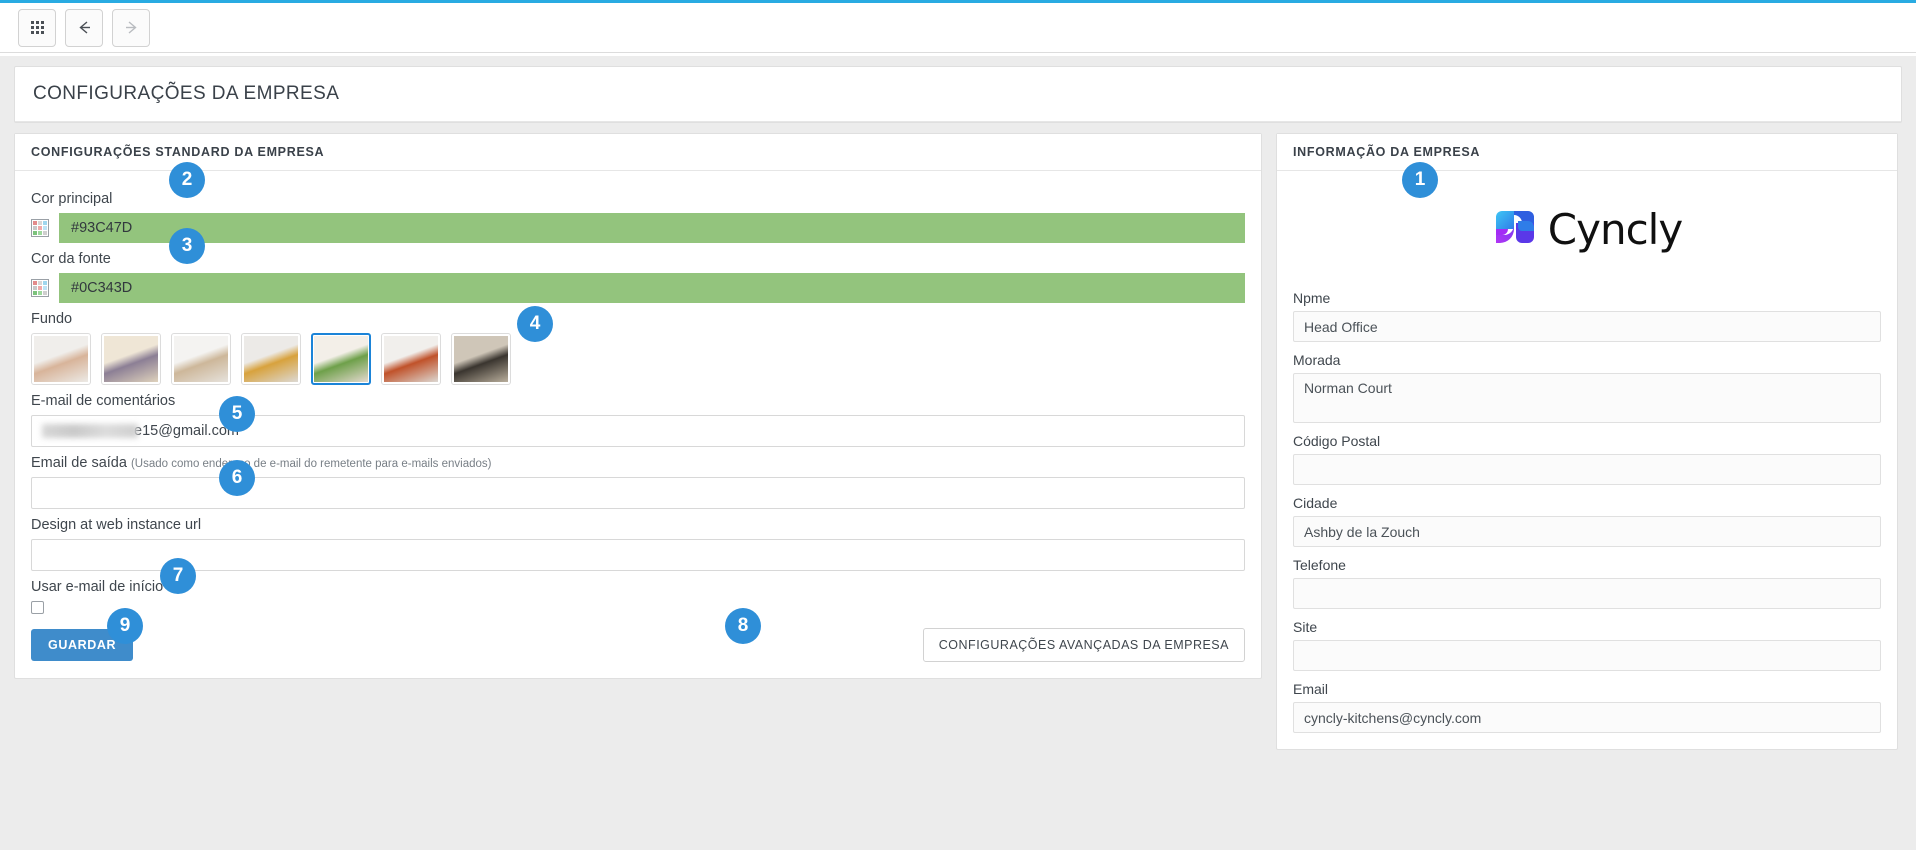 The image size is (1916, 850). Describe the element at coordinates (1587, 152) in the screenshot. I see `company-info-heading: INFORMAÇÃO DA EMPRESA` at that location.